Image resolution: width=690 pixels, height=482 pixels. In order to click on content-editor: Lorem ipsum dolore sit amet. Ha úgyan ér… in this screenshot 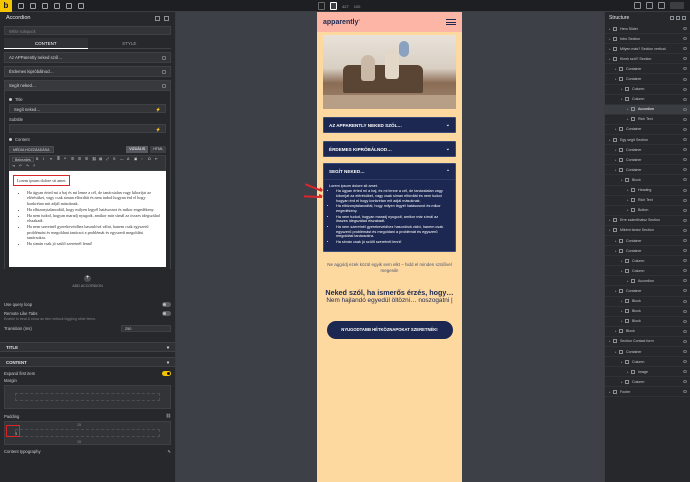, I will do `click(87, 219)`.